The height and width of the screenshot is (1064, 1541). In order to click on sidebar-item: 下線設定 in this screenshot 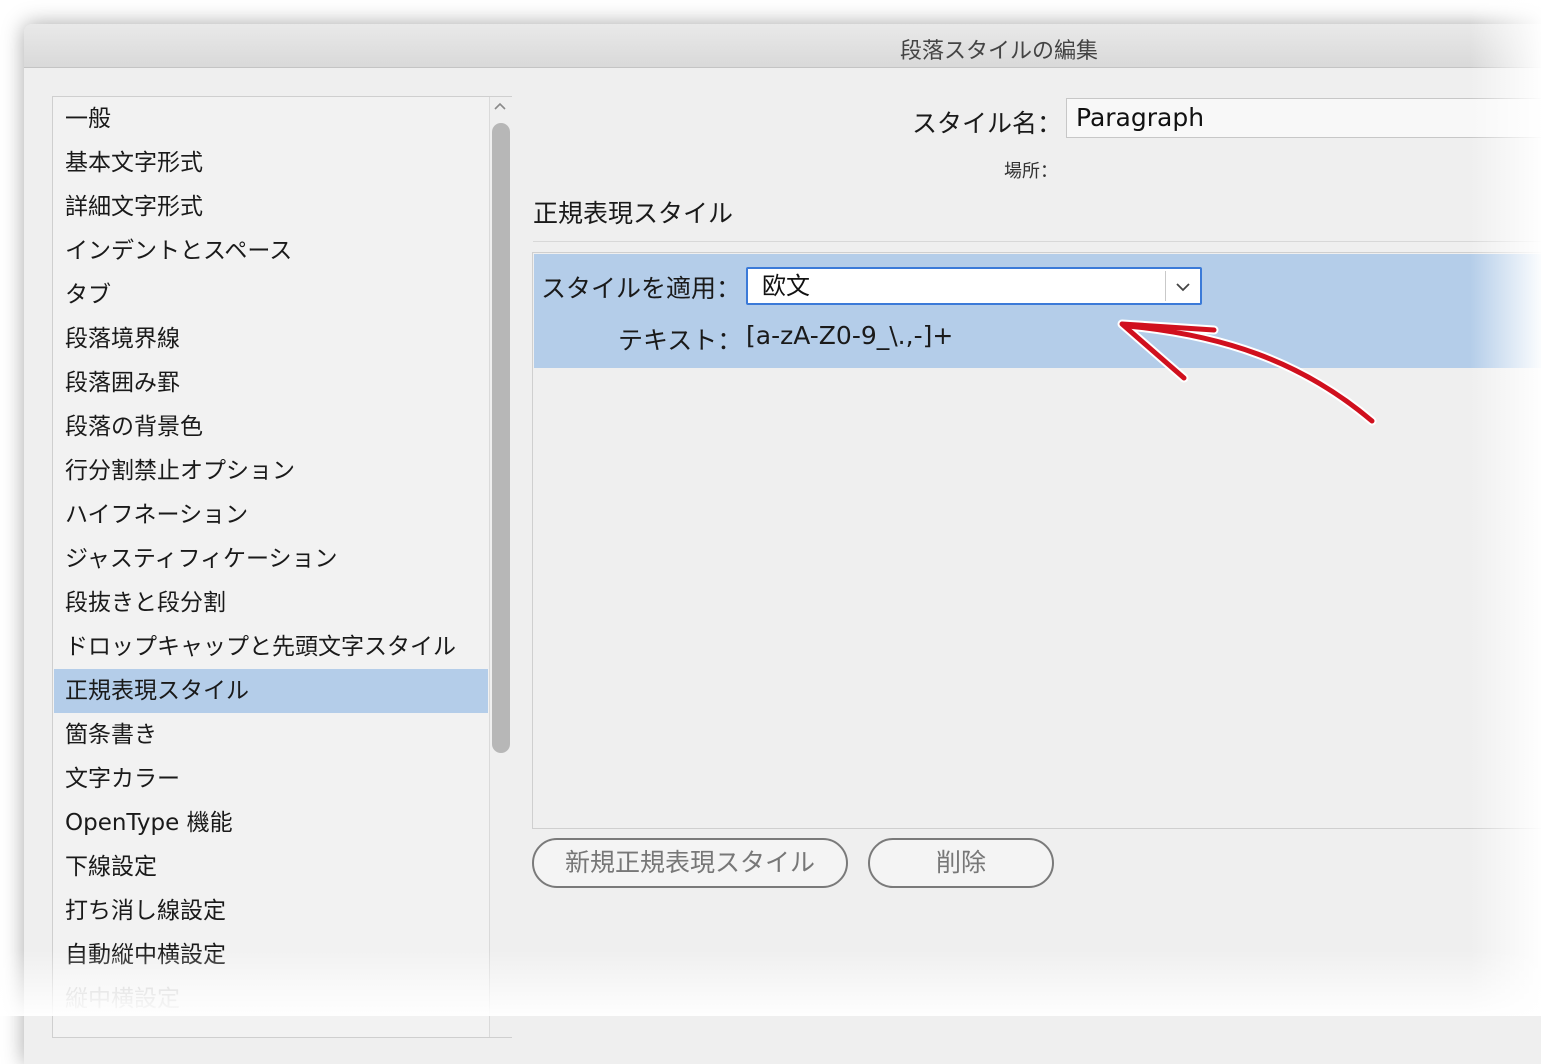, I will do `click(271, 867)`.